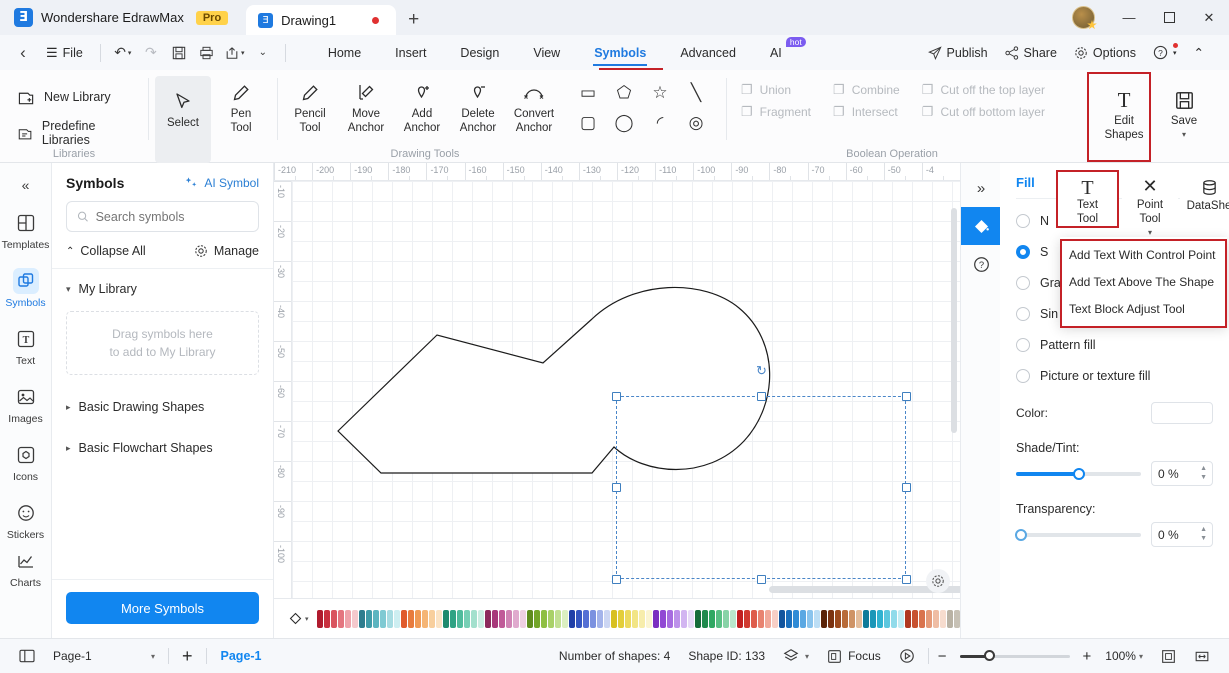 This screenshot has height=673, width=1229. I want to click on expand-right-panel-button: », so click(981, 188).